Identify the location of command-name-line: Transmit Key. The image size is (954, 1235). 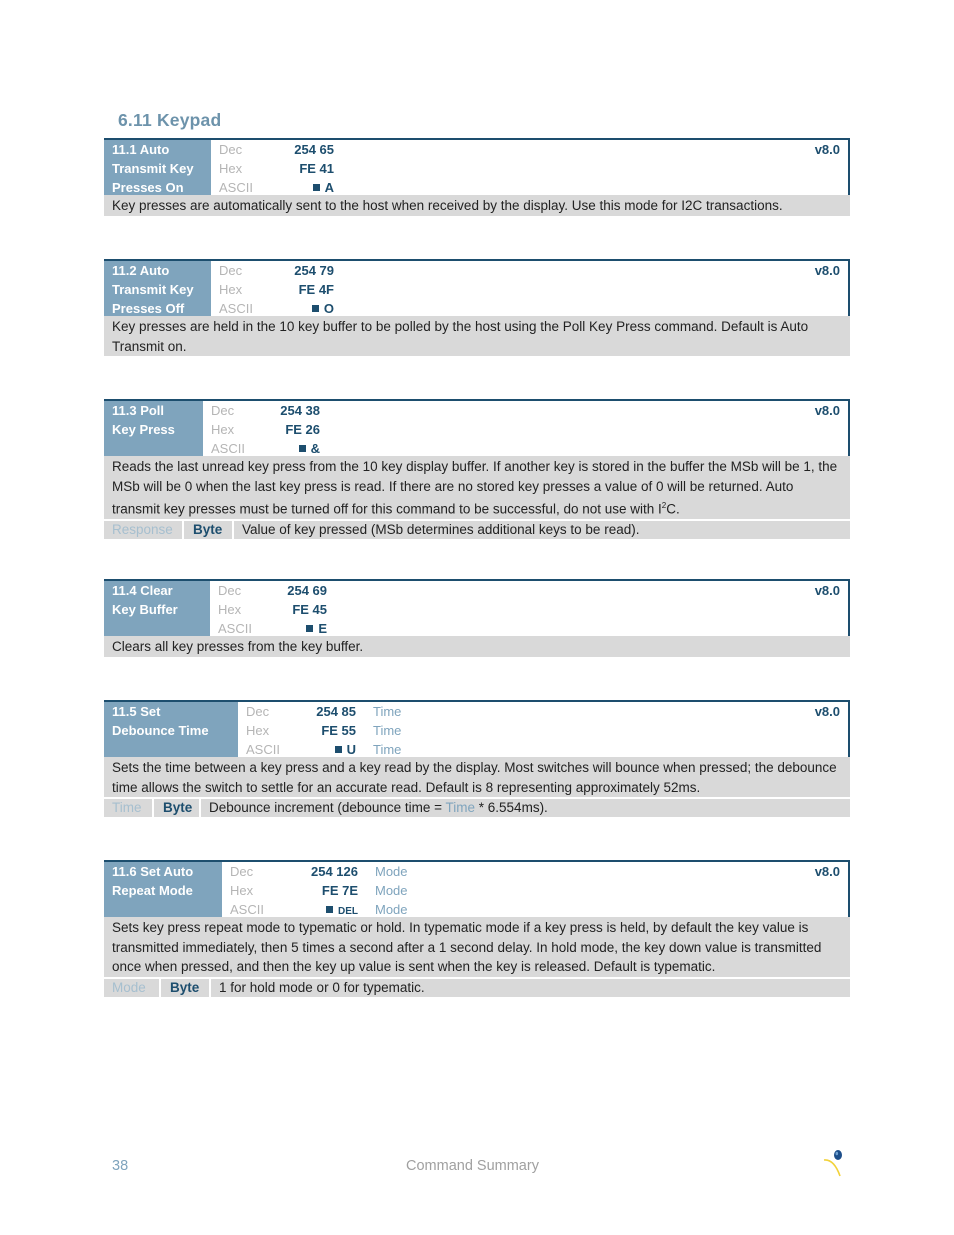
(153, 168).